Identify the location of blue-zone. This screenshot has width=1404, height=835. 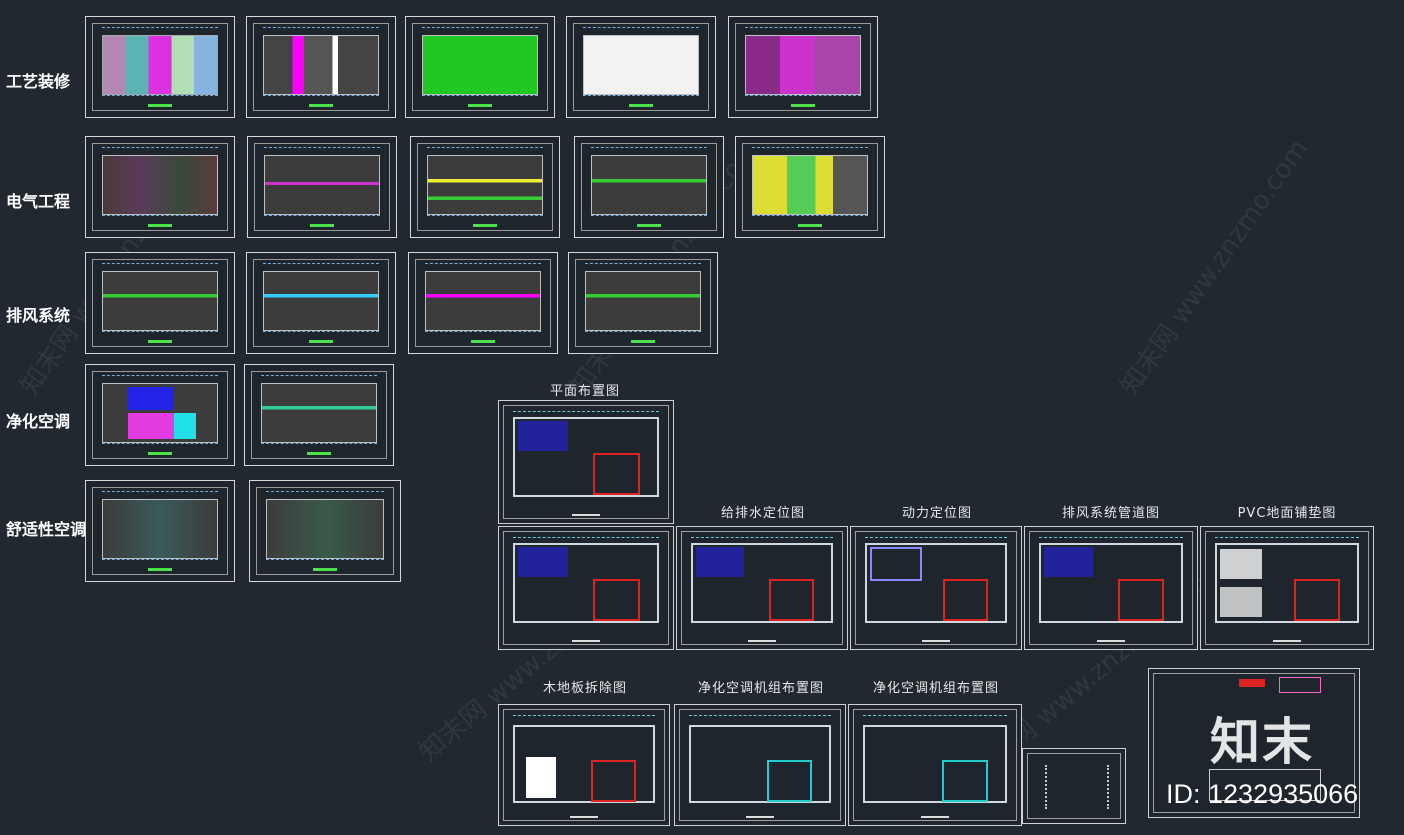
(151, 398).